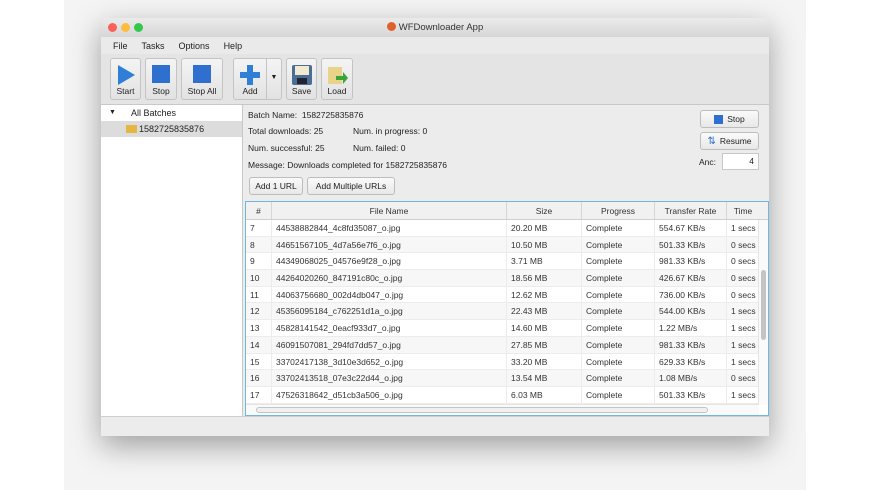  What do you see at coordinates (544, 228) in the screenshot?
I see `size-cell: 20.20 MB` at bounding box center [544, 228].